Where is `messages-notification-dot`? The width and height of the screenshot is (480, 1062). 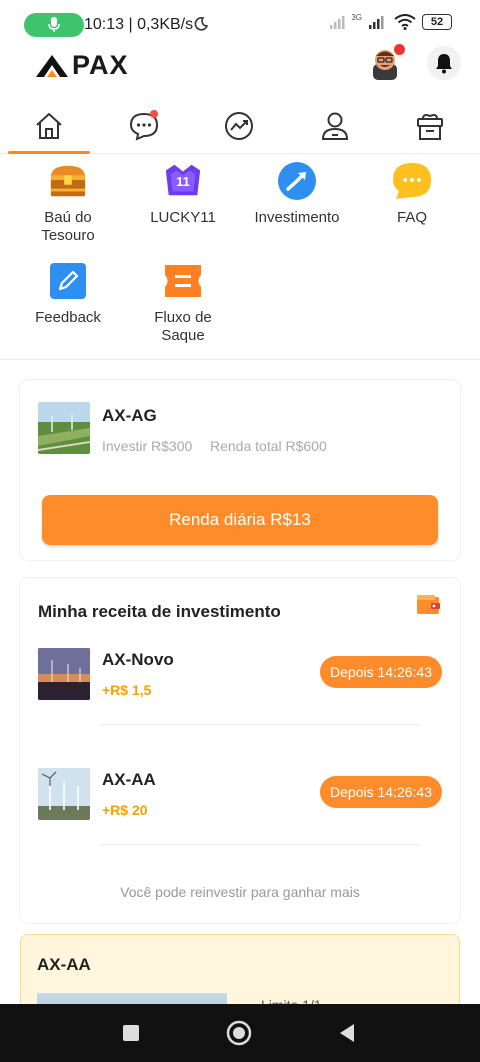
messages-notification-dot is located at coordinates (154, 114).